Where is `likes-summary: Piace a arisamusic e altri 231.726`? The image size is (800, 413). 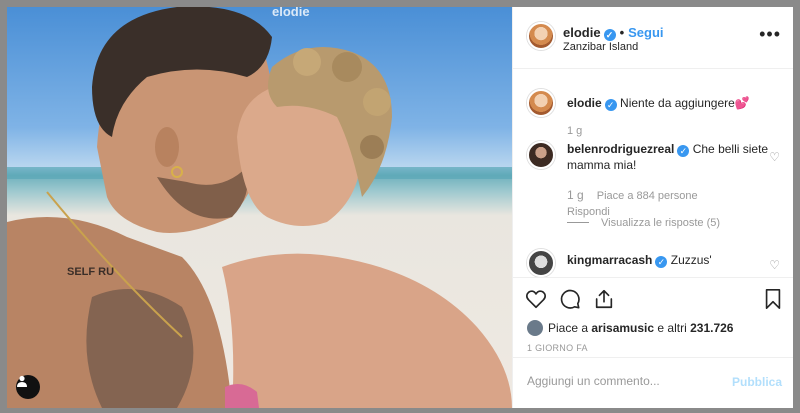
likes-summary: Piace a arisamusic e altri 231.726 is located at coordinates (630, 328).